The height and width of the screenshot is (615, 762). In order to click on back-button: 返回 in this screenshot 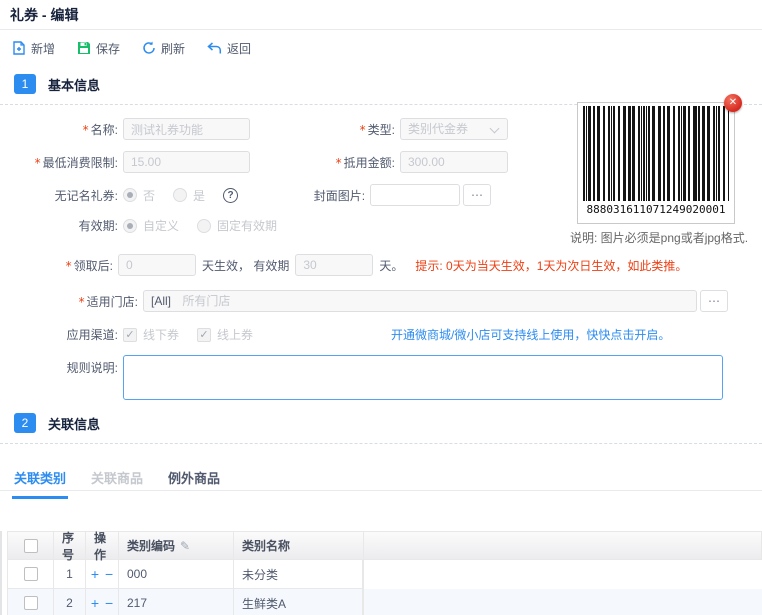, I will do `click(229, 48)`.